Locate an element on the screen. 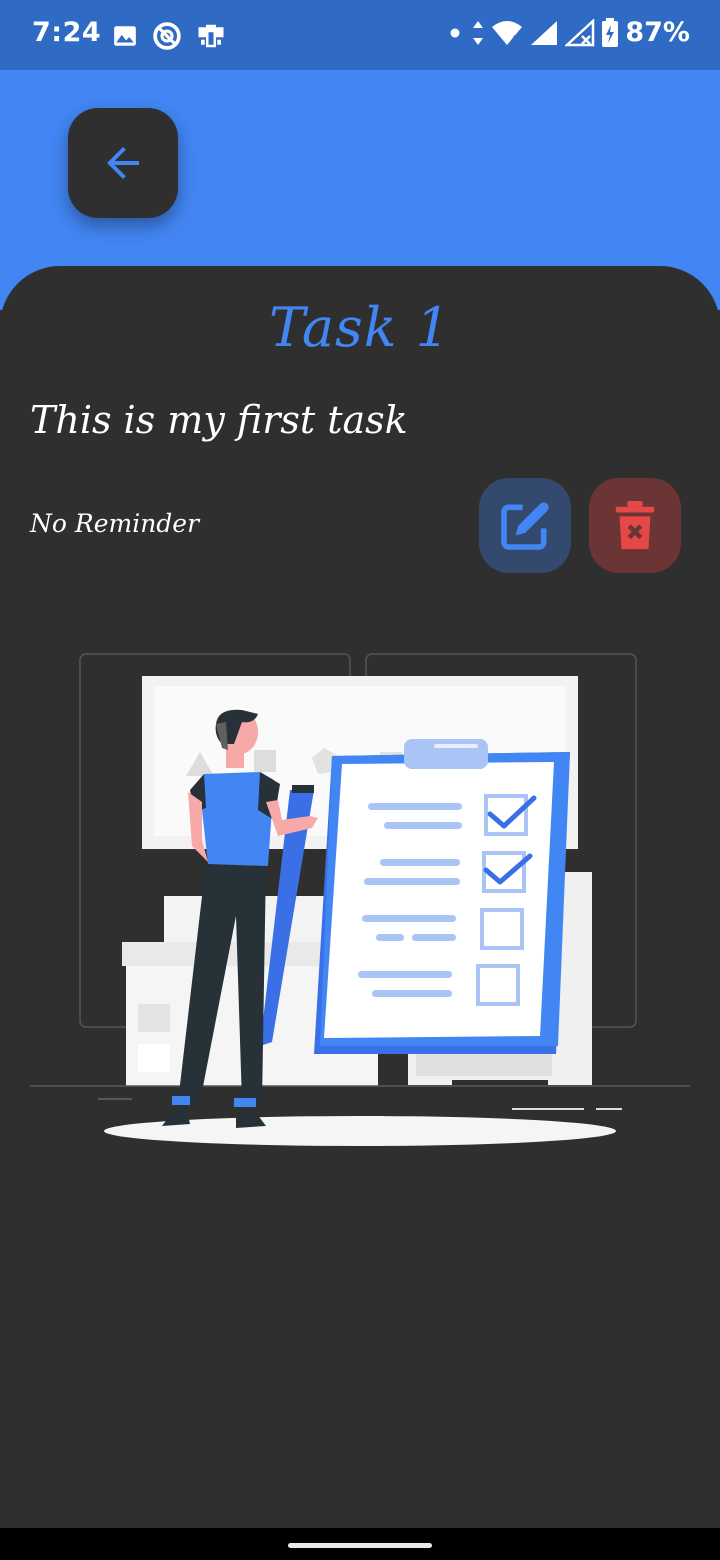  back-button is located at coordinates (123, 163).